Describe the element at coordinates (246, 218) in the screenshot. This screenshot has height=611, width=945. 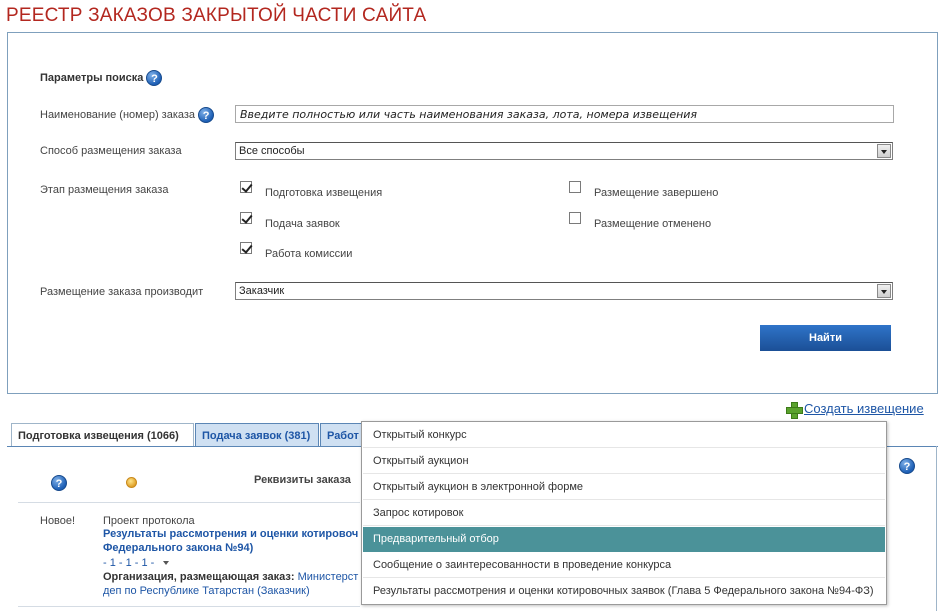
I see `checkbox-stage-applications` at that location.